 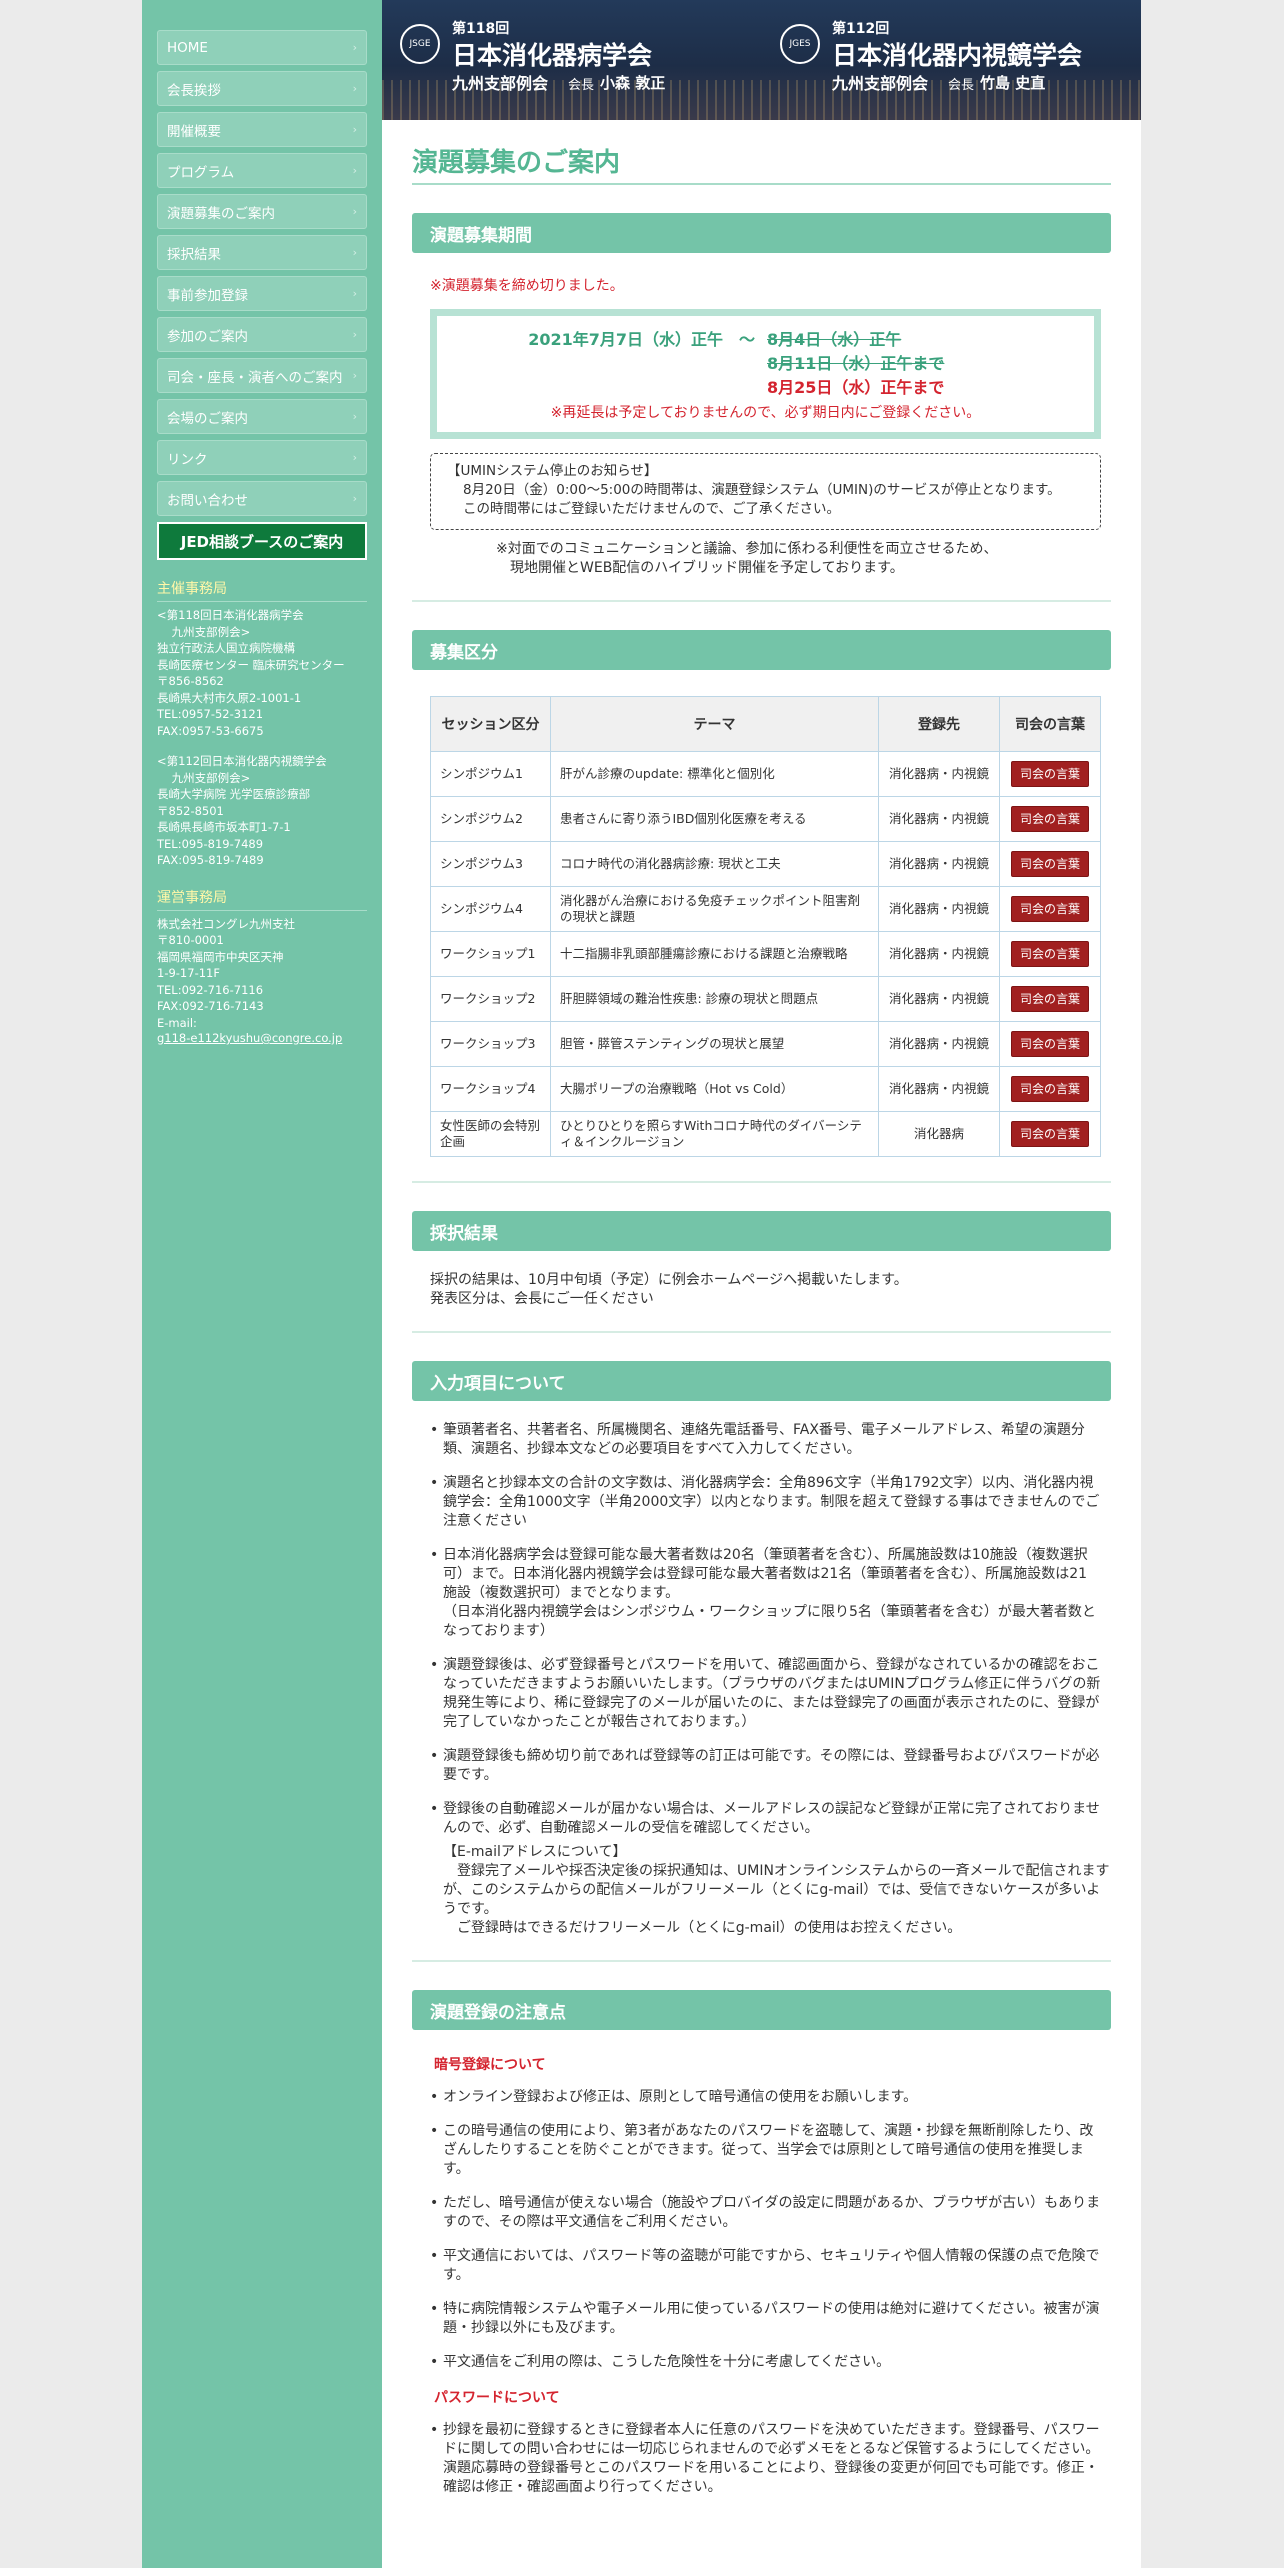 I want to click on table-header-theme: テーマ, so click(x=714, y=724).